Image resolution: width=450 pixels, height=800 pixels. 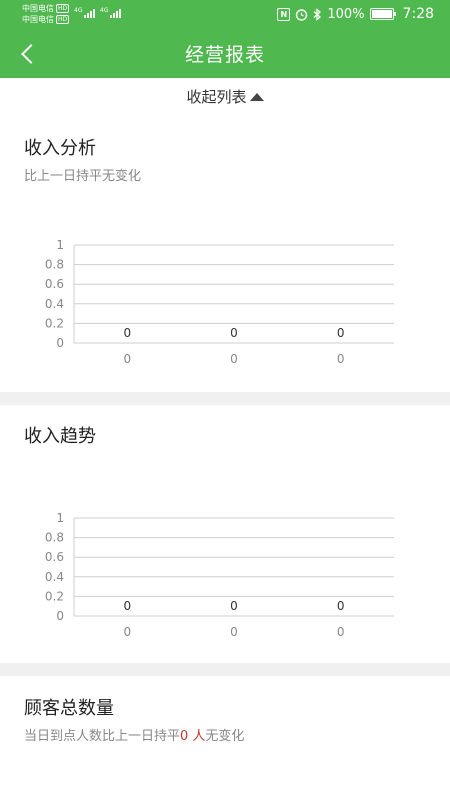 I want to click on status-bar: 中国电信 HD 中国电信 HD 4G 4G N 100% 7:28, so click(x=225, y=15).